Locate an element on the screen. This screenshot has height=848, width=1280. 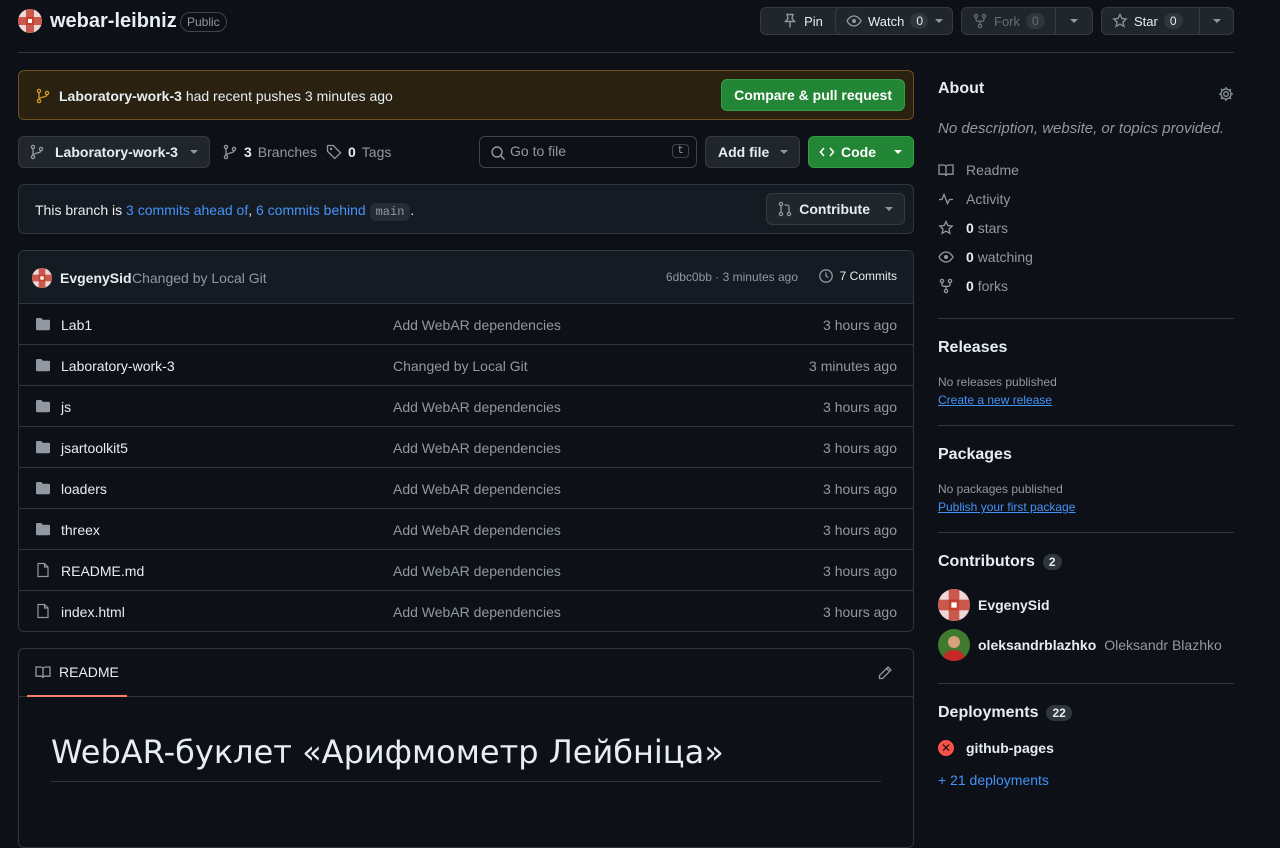
add-file-button: Add file is located at coordinates (752, 152).